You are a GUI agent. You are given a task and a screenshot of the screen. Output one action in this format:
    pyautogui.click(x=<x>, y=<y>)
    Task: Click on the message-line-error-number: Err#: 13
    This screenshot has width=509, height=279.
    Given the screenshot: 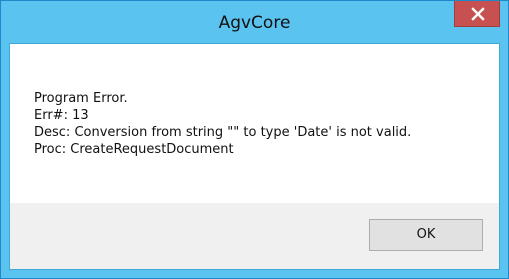 What is the action you would take?
    pyautogui.click(x=61, y=115)
    